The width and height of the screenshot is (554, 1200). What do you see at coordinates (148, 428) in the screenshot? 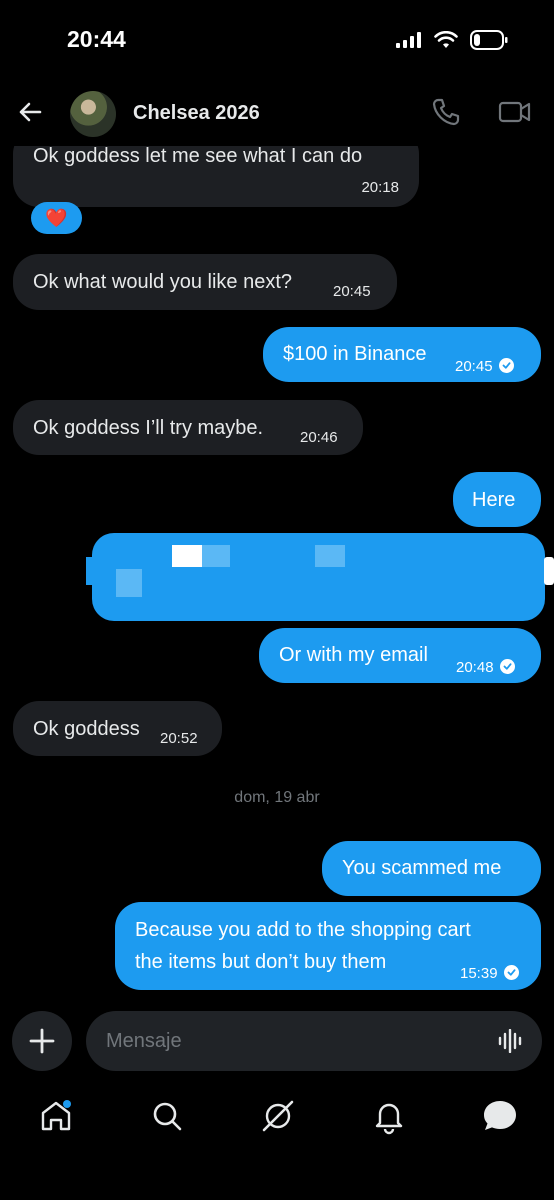
I see `message-text: Ok goddess I’ll try maybe.` at bounding box center [148, 428].